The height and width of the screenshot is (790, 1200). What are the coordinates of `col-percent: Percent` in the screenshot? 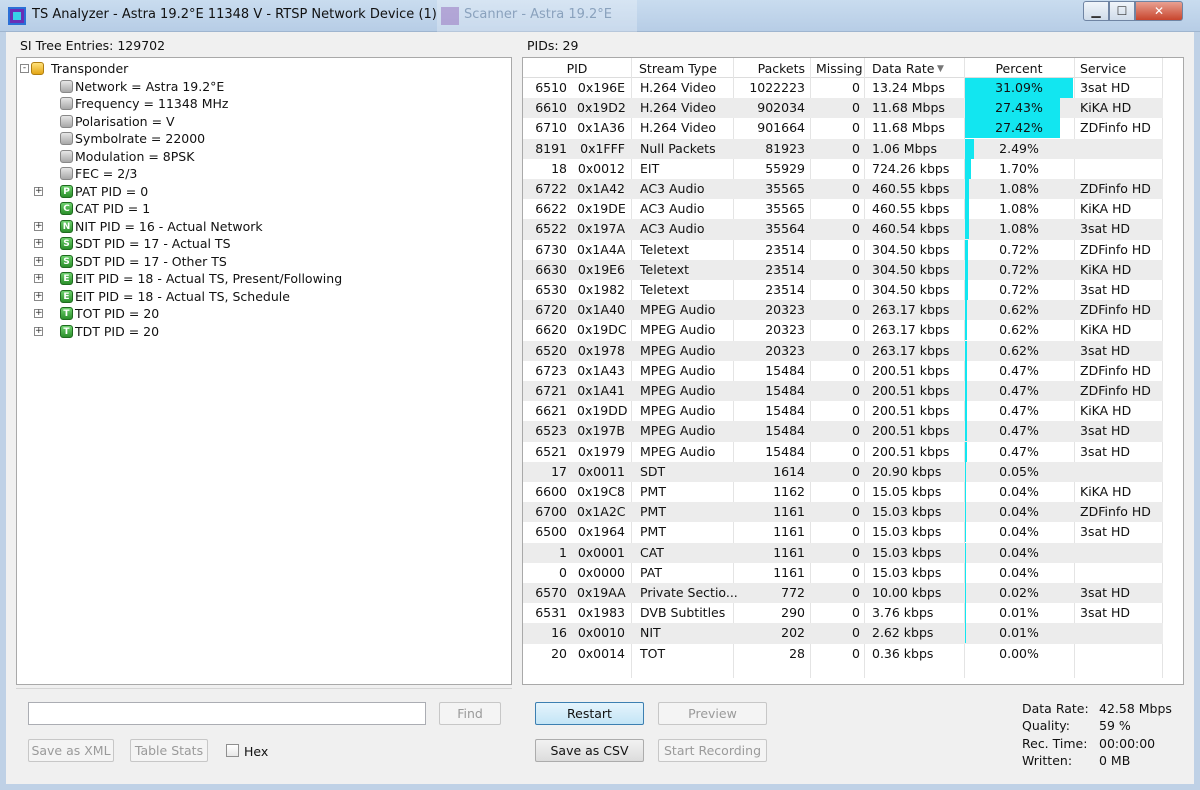 It's located at (1019, 68).